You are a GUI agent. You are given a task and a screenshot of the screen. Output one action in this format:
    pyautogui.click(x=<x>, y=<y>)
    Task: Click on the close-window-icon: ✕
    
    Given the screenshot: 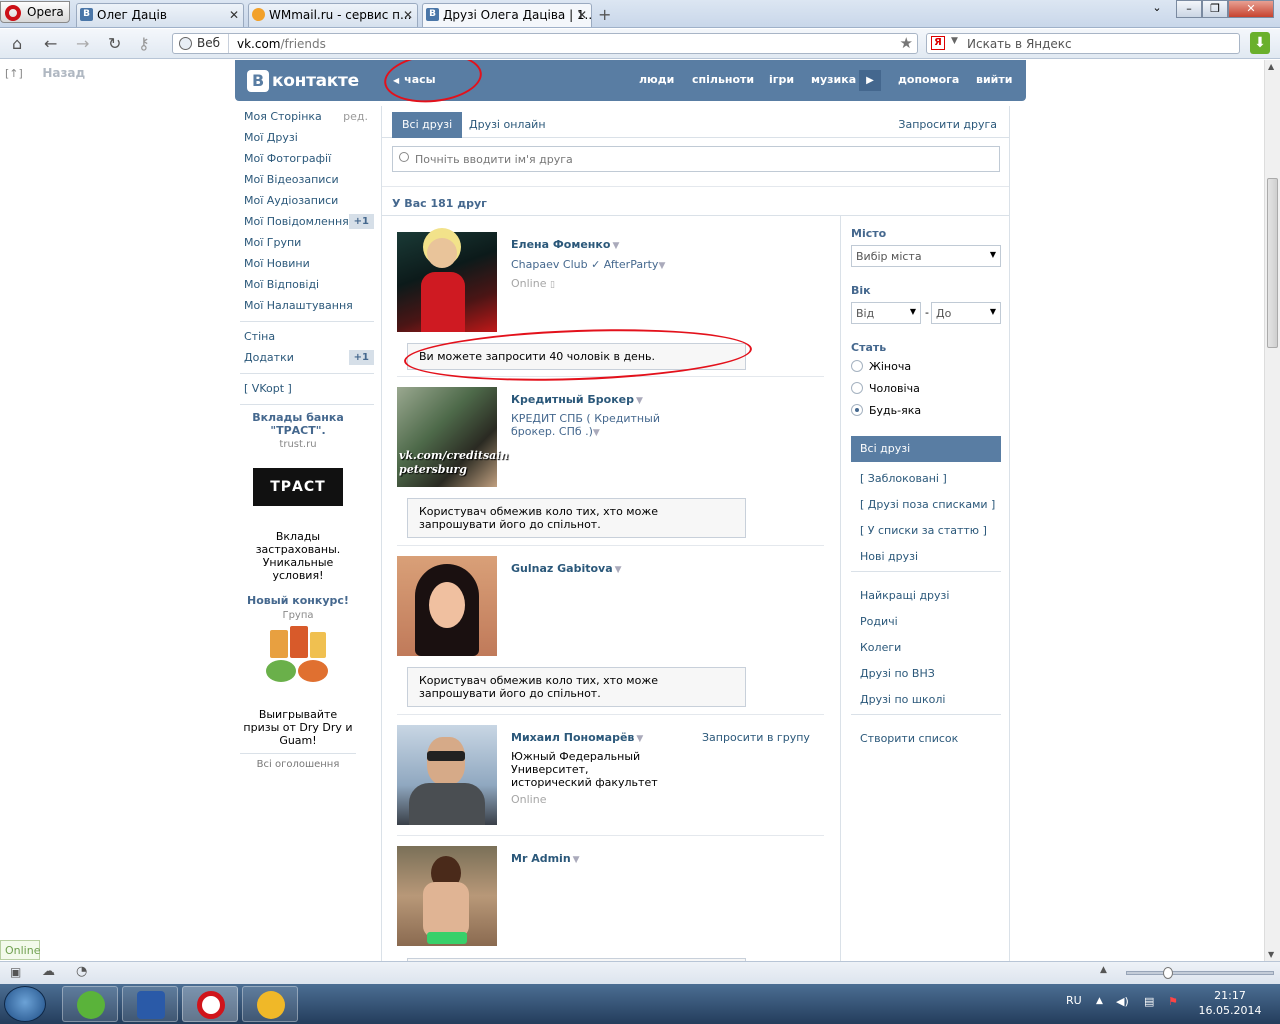 What is the action you would take?
    pyautogui.click(x=1251, y=9)
    